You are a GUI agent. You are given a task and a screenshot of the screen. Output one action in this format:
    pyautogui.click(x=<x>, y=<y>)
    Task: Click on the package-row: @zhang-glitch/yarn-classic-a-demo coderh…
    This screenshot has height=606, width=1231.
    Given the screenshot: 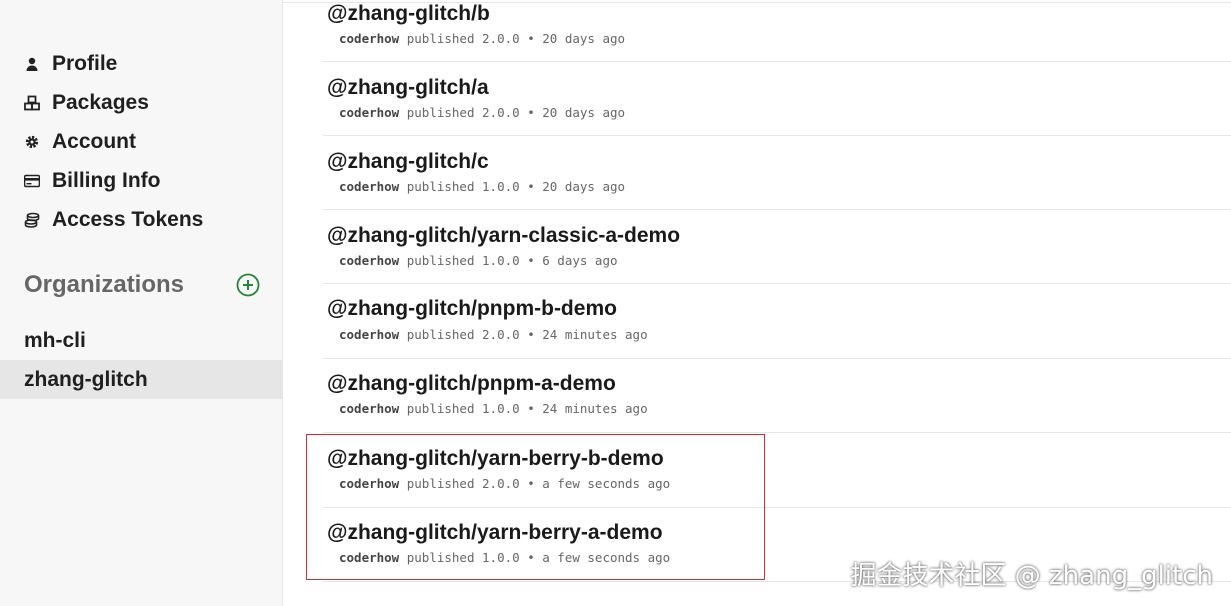 What is the action you would take?
    pyautogui.click(x=777, y=246)
    